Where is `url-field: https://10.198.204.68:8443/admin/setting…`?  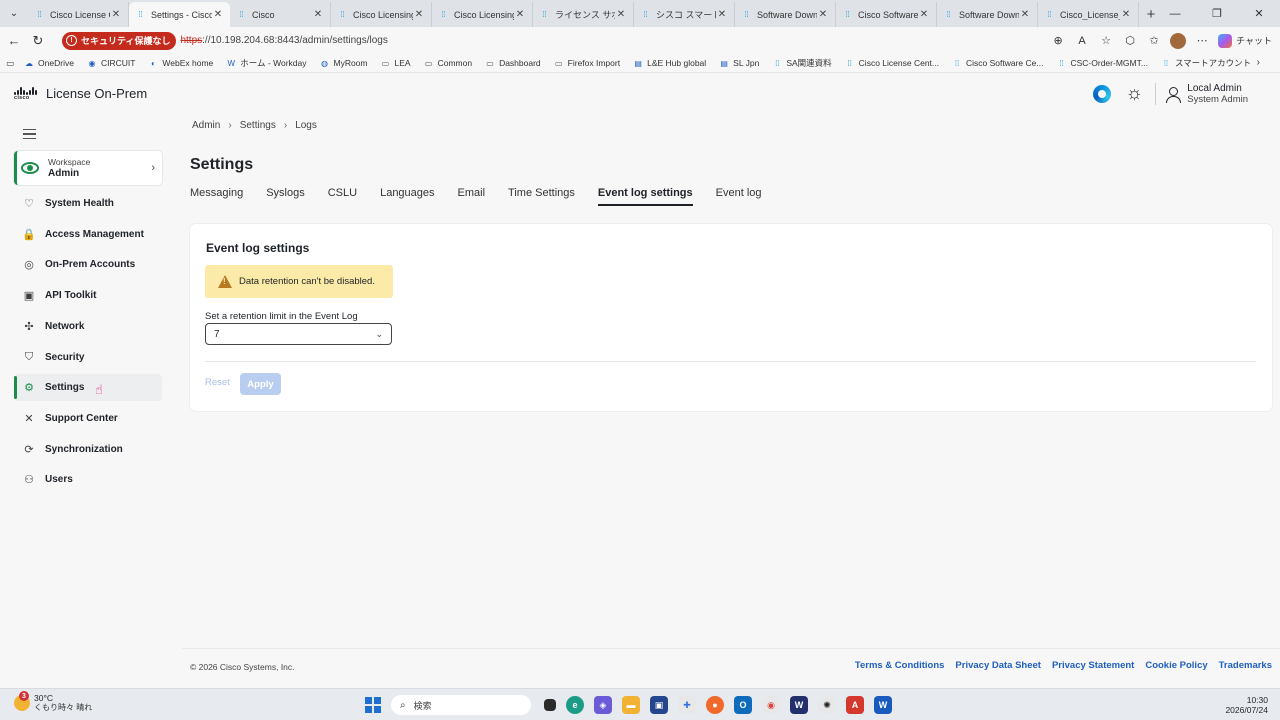
url-field: https://10.198.204.68:8443/admin/setting… is located at coordinates (283, 40).